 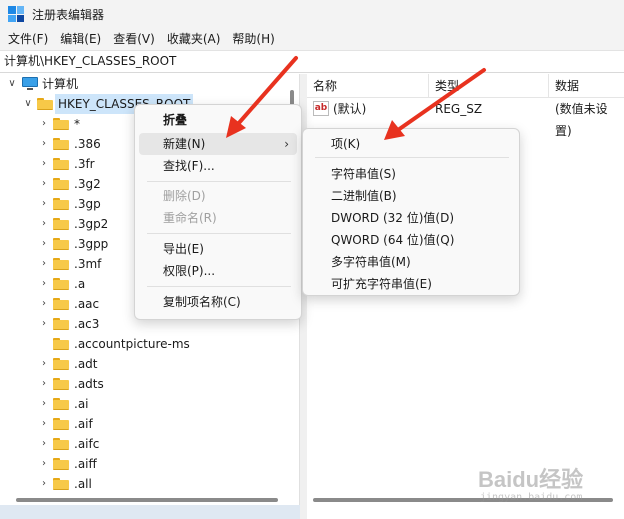 I want to click on menu-item-export: 导出(E), so click(x=218, y=249).